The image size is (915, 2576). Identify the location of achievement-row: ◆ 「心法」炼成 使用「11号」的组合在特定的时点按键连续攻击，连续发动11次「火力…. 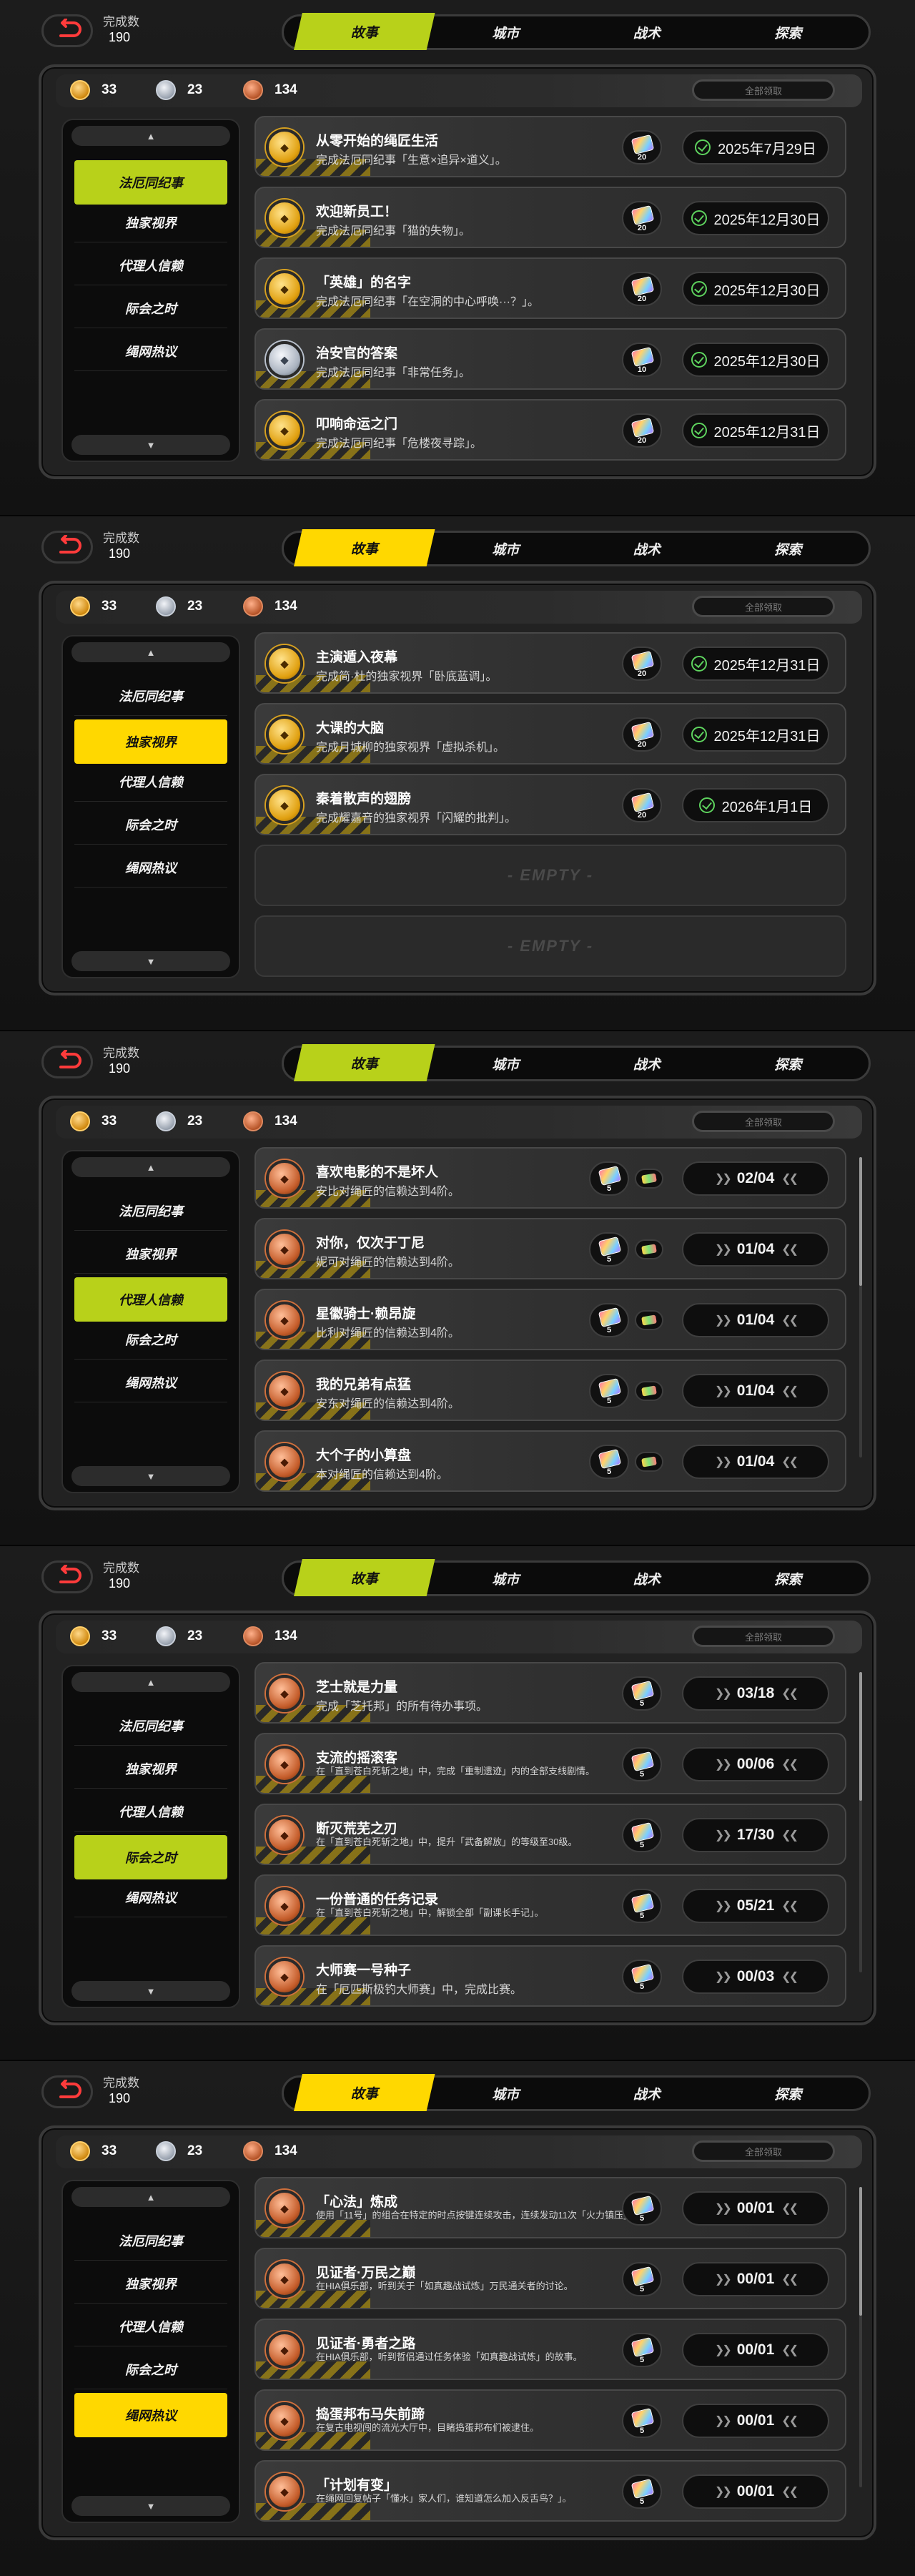
(550, 2207).